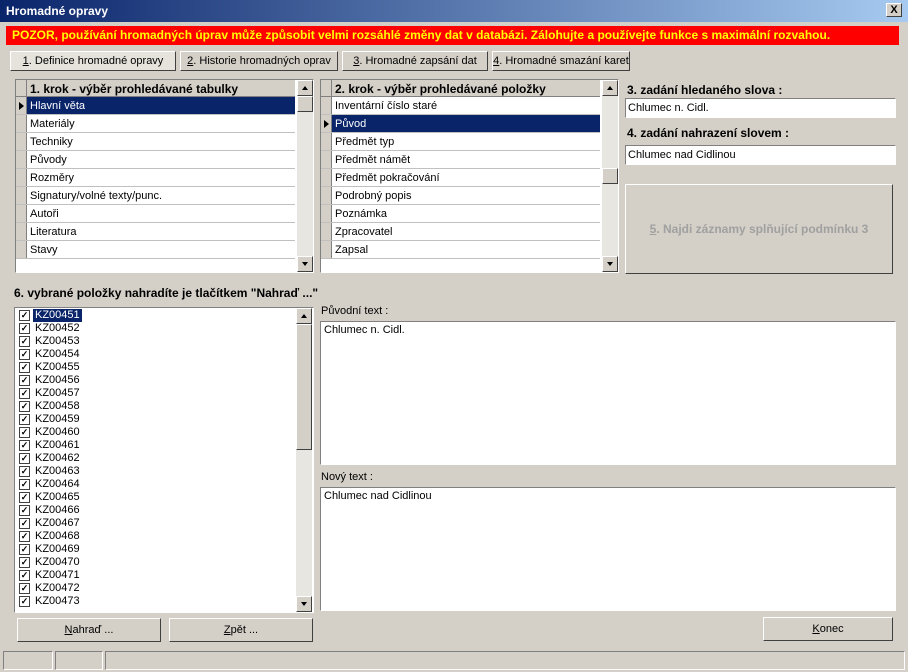  Describe the element at coordinates (155, 536) in the screenshot. I see `result-item: ✓ KZ00468` at that location.